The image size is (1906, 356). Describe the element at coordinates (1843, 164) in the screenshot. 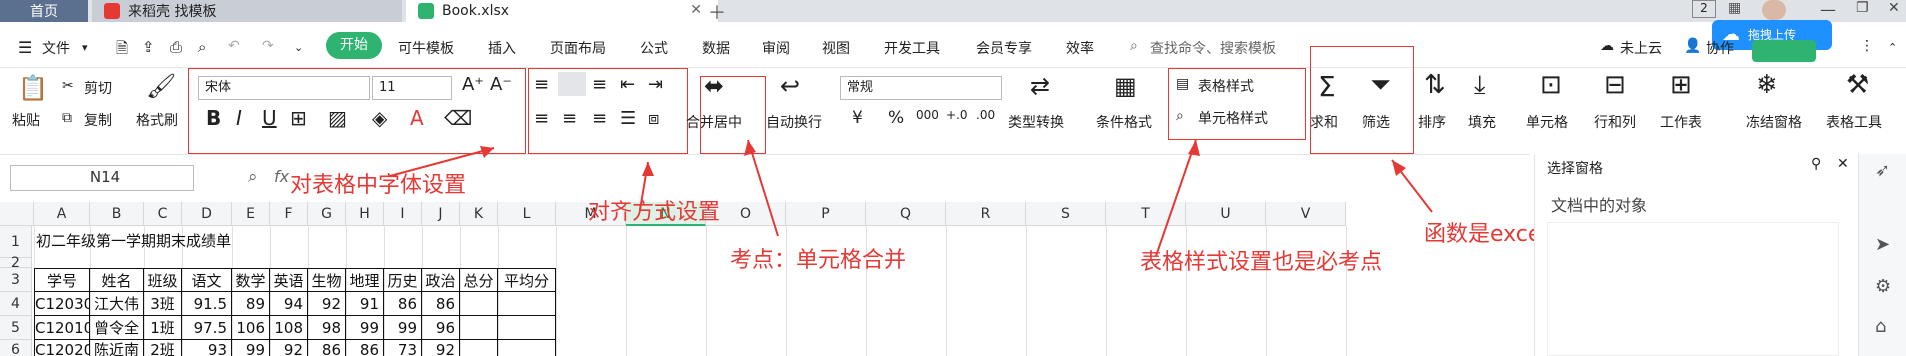

I see `pane-close-icon: ✕` at that location.